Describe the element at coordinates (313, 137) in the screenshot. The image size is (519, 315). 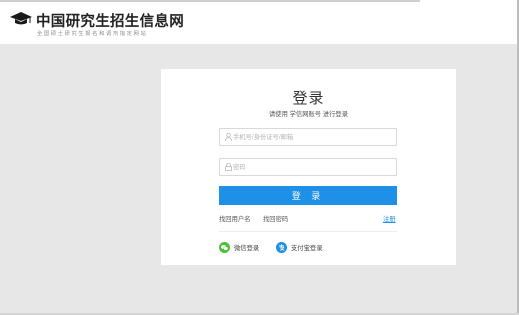
I see `username-input` at that location.